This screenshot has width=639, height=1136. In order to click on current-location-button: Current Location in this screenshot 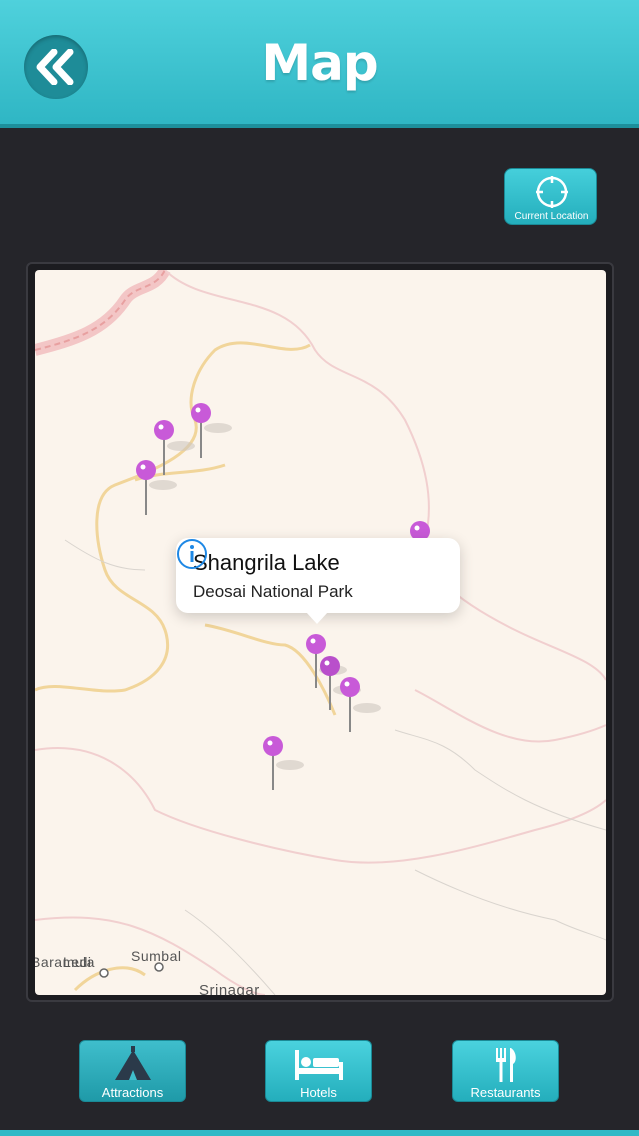, I will do `click(550, 196)`.